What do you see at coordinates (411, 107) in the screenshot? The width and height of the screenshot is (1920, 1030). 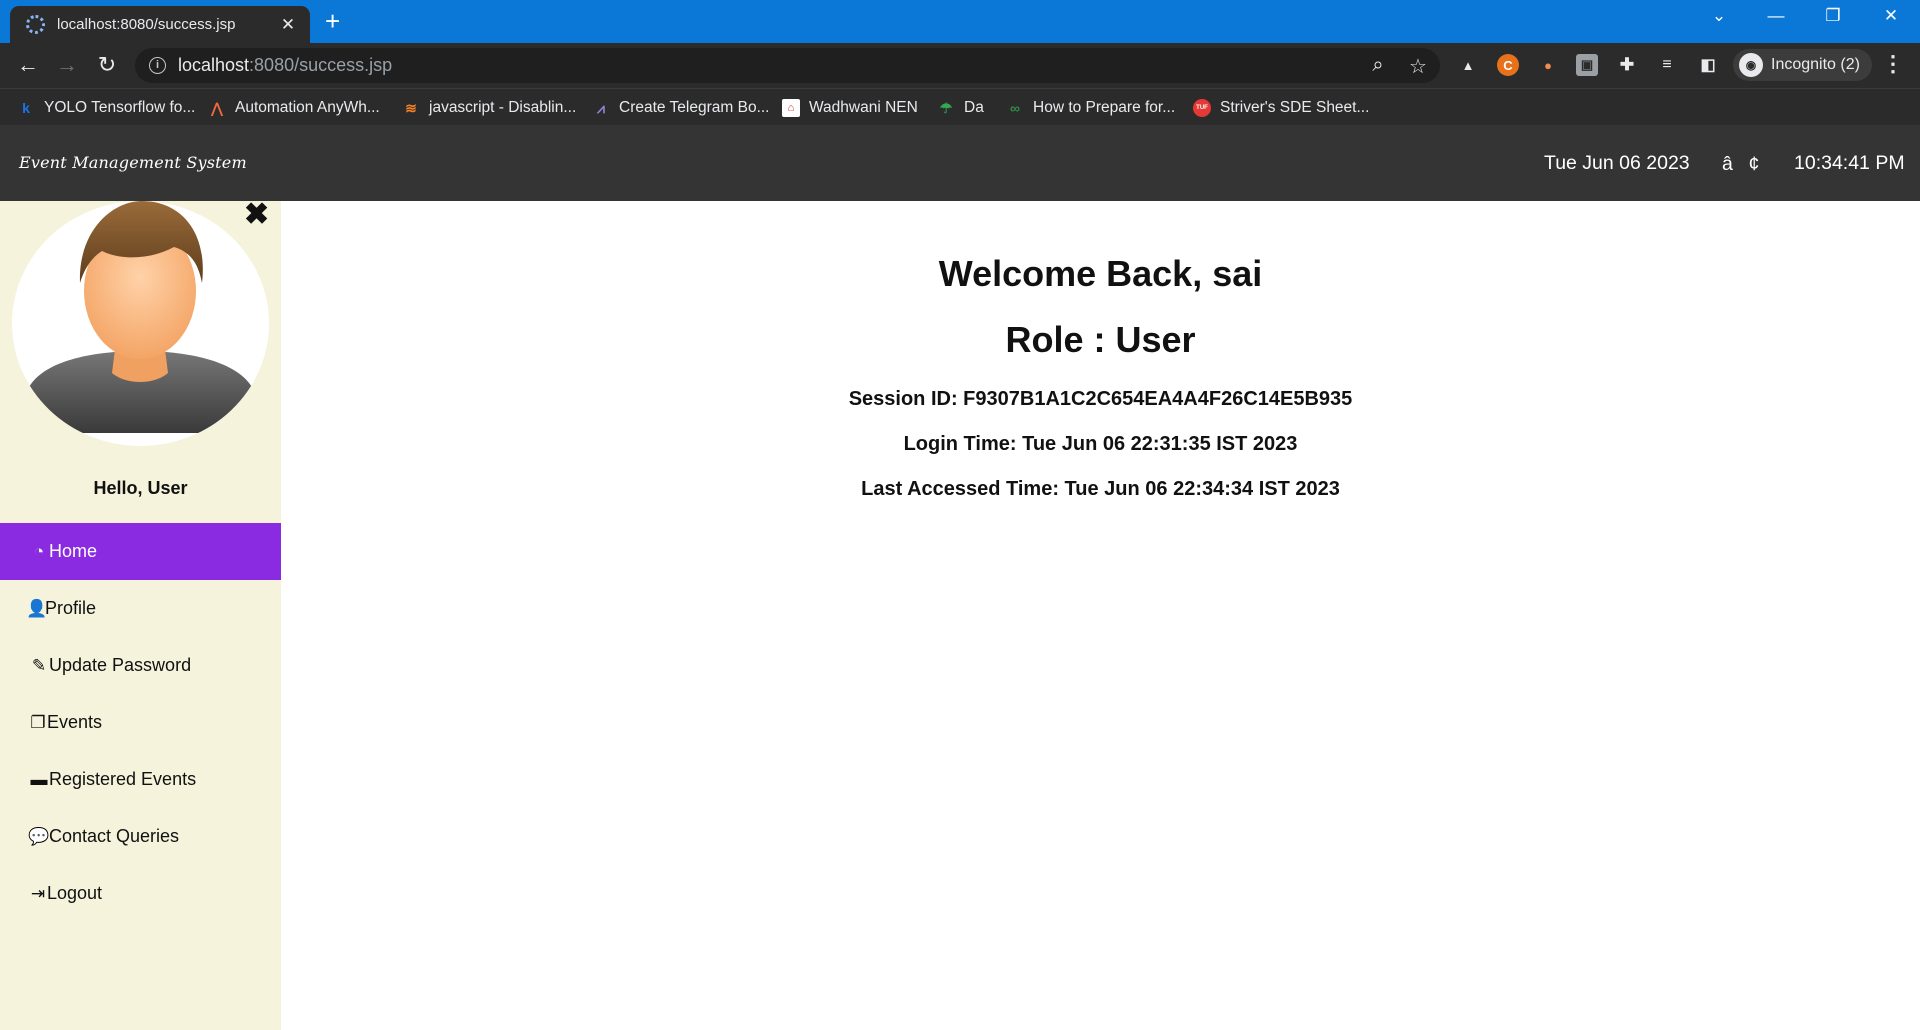 I see `bookmark-stackoverflow-icon: ≋` at bounding box center [411, 107].